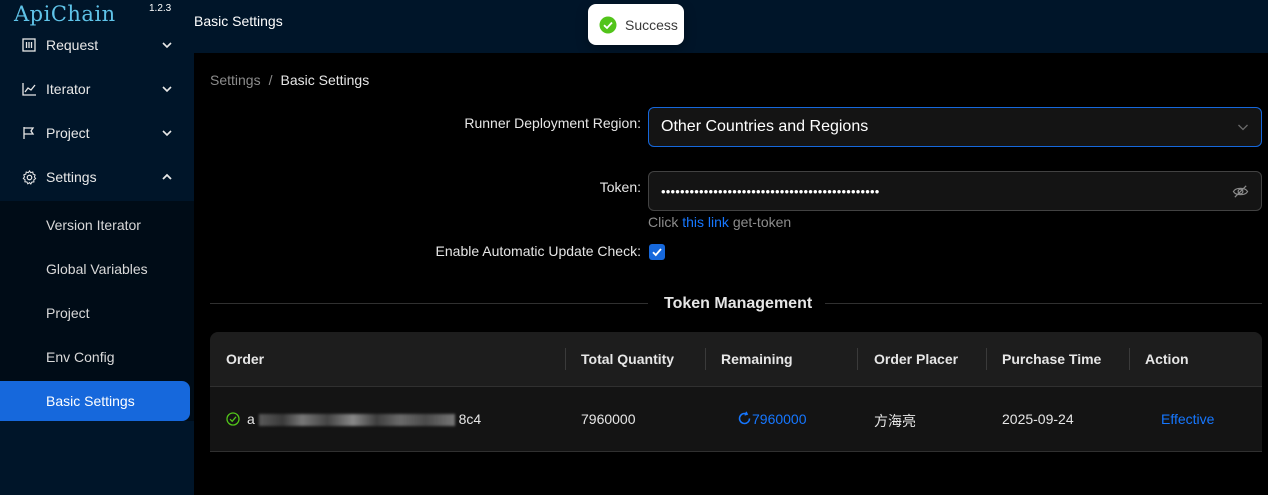 Image resolution: width=1268 pixels, height=495 pixels. Describe the element at coordinates (251, 419) in the screenshot. I see `order-id-prefix: a` at that location.